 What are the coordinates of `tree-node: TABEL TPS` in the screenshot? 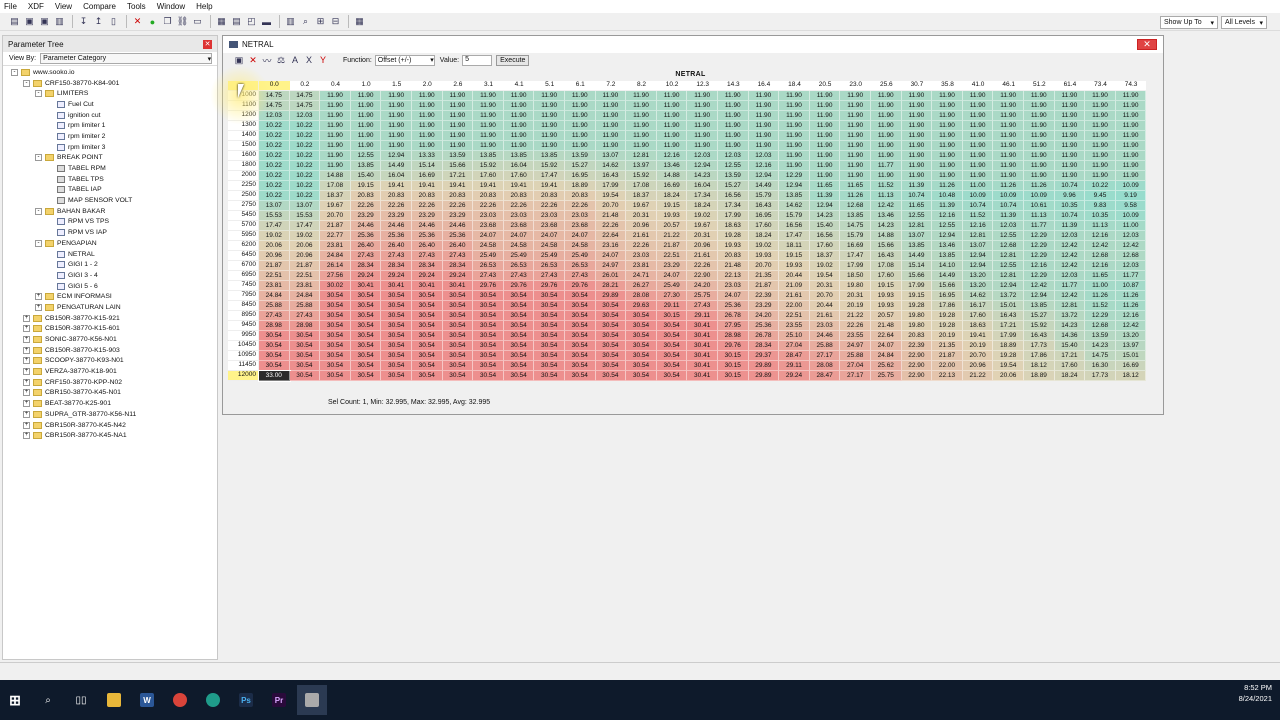 It's located at (110, 179).